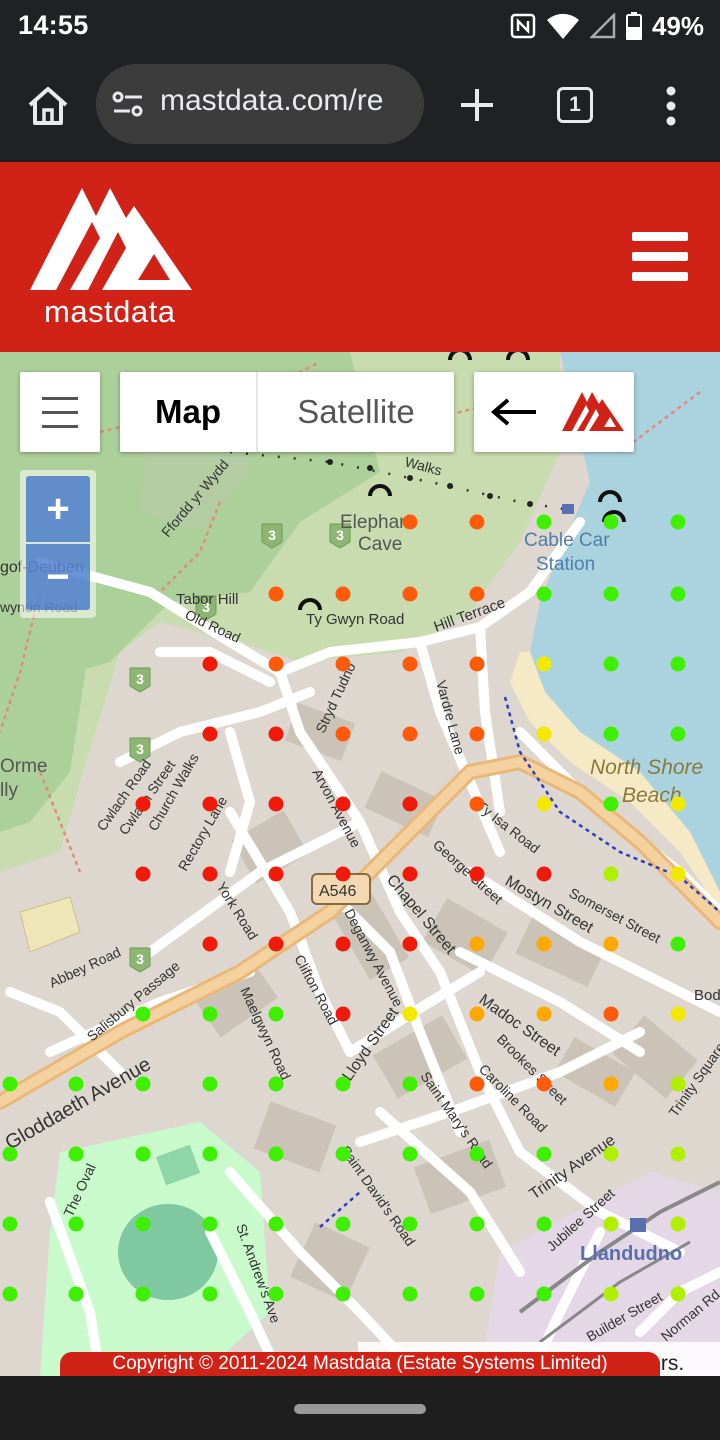 Image resolution: width=720 pixels, height=1440 pixels. I want to click on mastdata-logo-icon, so click(111, 238).